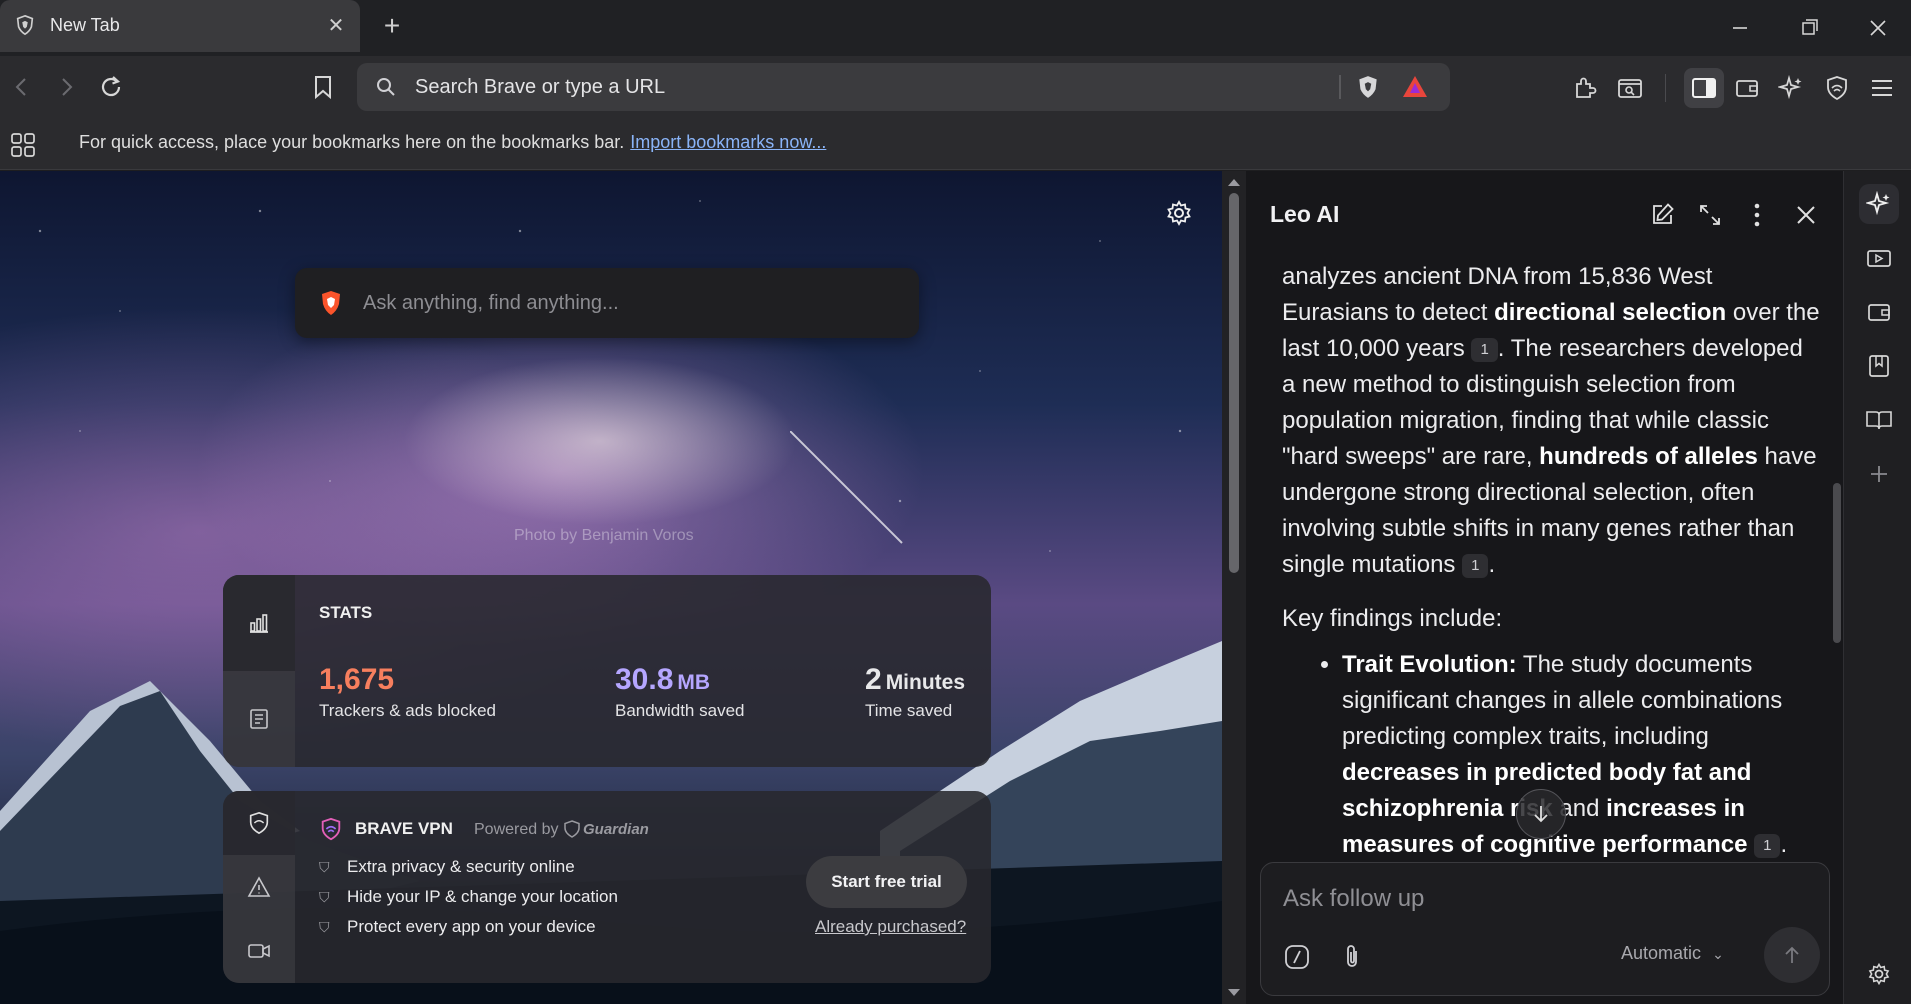 The width and height of the screenshot is (1911, 1004). What do you see at coordinates (259, 719) in the screenshot?
I see `news-icon` at bounding box center [259, 719].